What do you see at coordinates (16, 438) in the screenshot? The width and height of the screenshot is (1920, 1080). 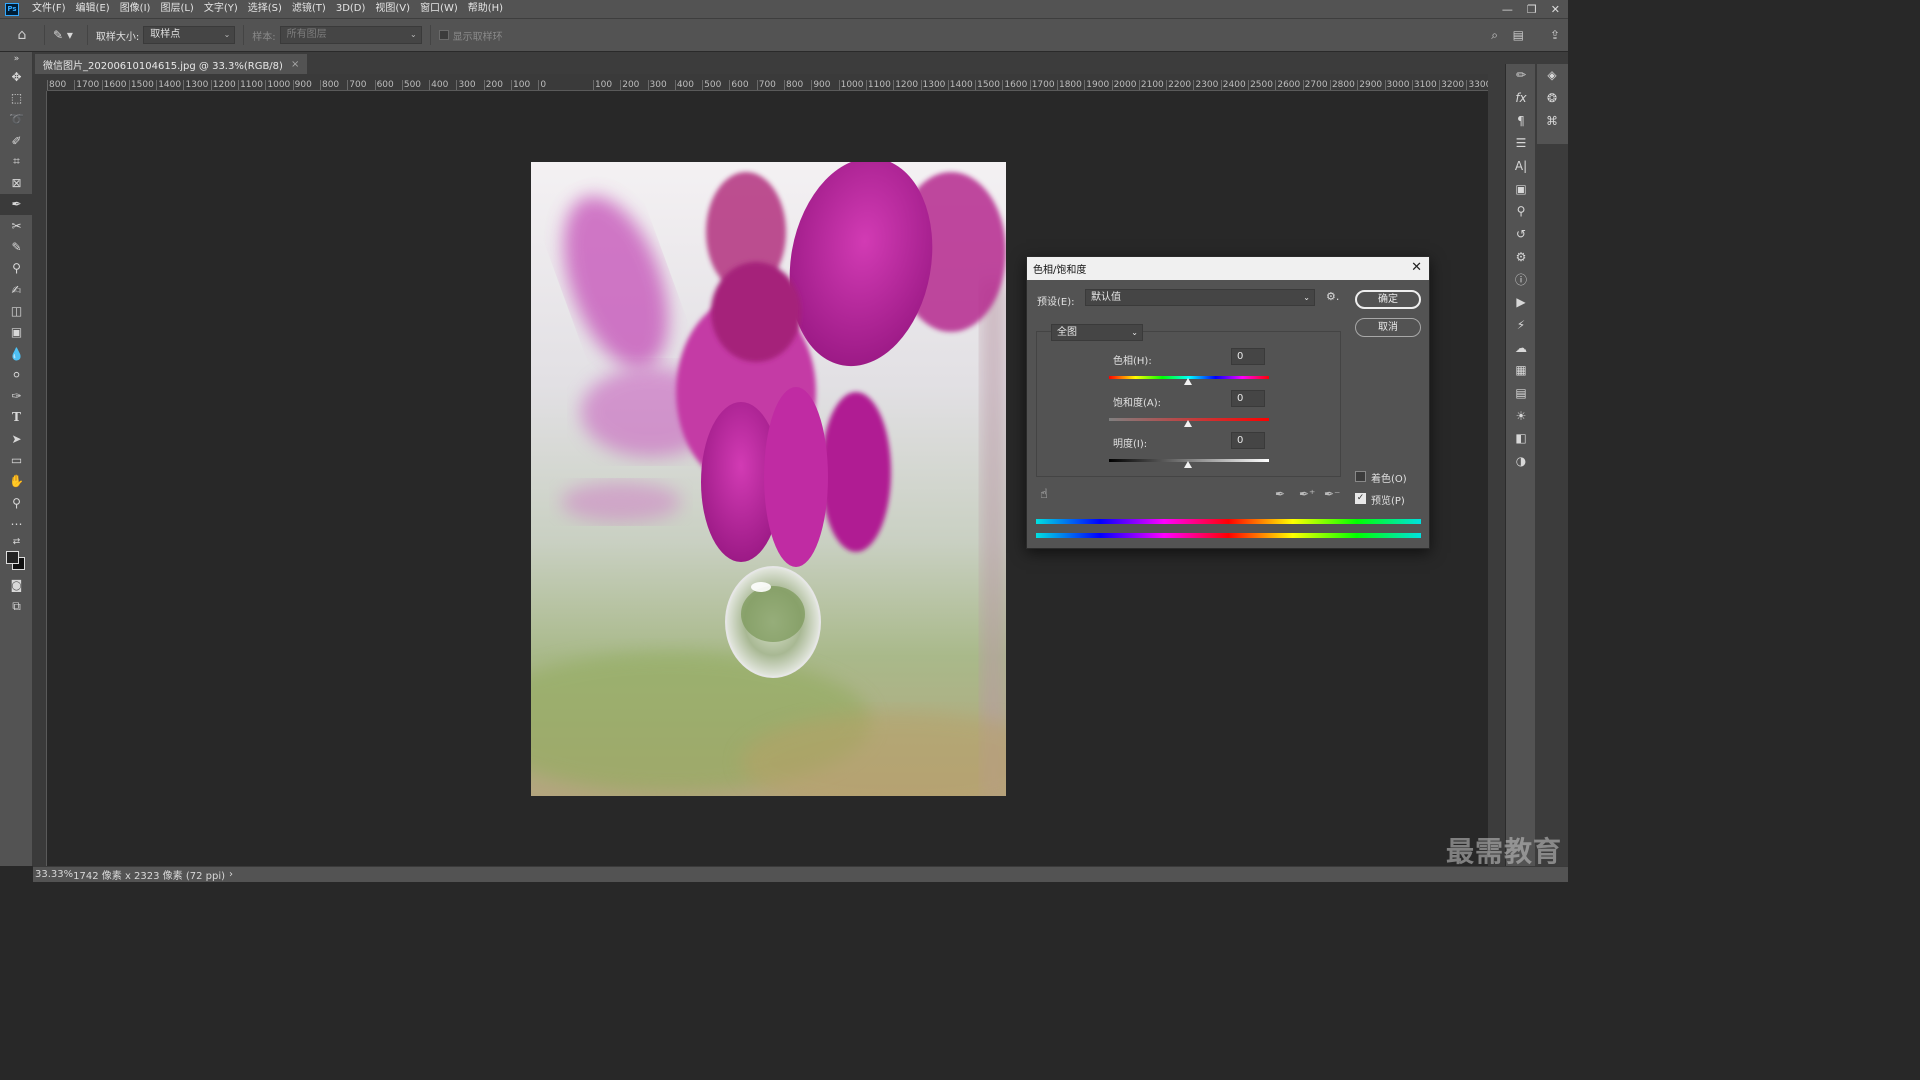 I see `path-selection-tool-icon: ➤` at bounding box center [16, 438].